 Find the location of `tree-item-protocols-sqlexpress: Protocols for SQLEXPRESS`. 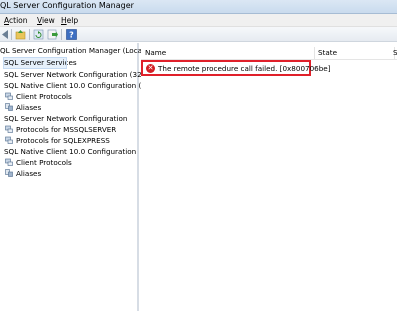

tree-item-protocols-sqlexpress: Protocols for SQLEXPRESS is located at coordinates (57, 141).